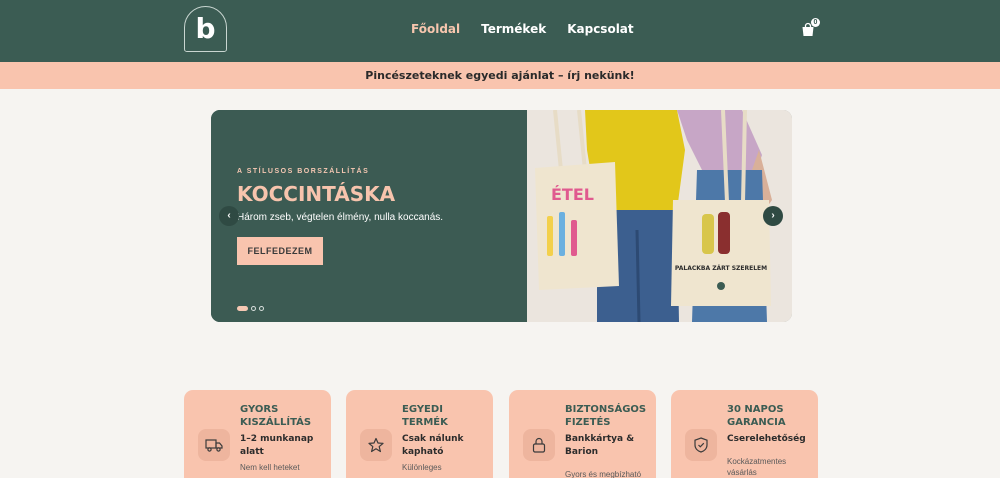  Describe the element at coordinates (600, 445) in the screenshot. I see `feature-main: Bankkártya & Barion` at that location.